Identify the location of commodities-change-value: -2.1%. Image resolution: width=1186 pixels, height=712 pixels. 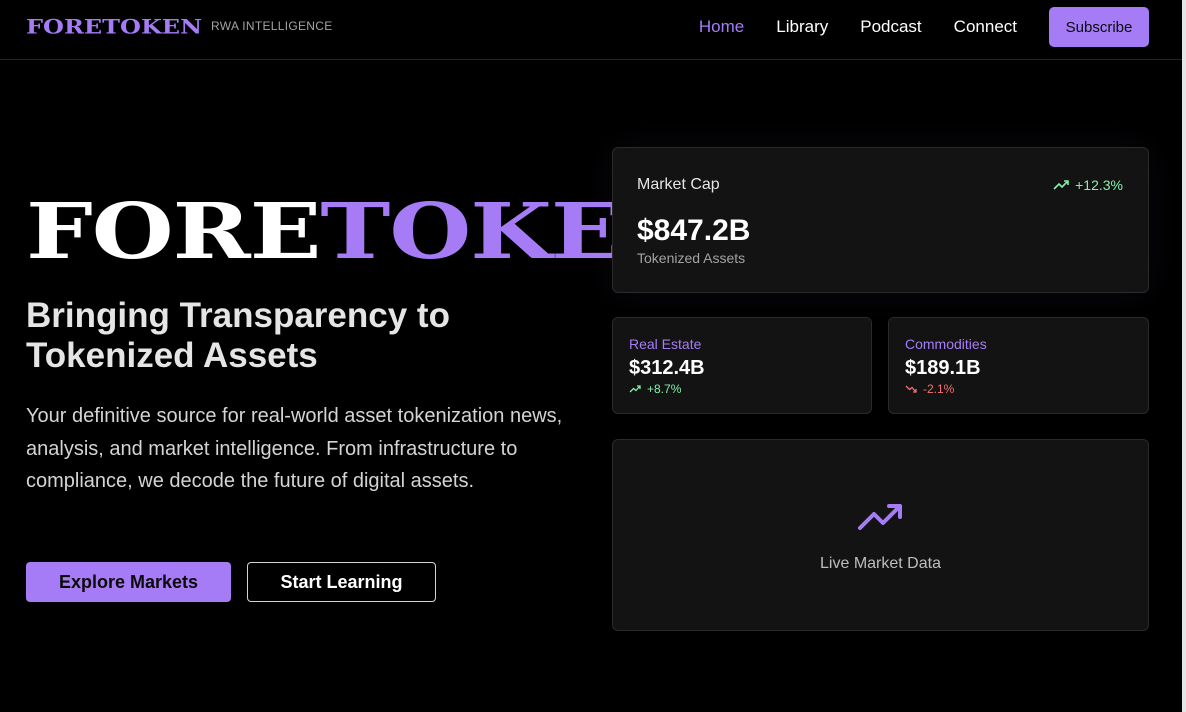
(939, 389).